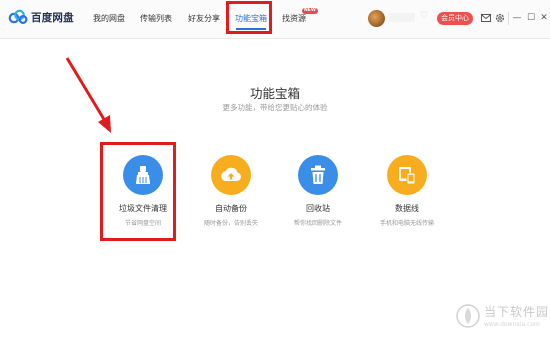 The image size is (550, 341). Describe the element at coordinates (318, 175) in the screenshot. I see `trash-icon` at that location.